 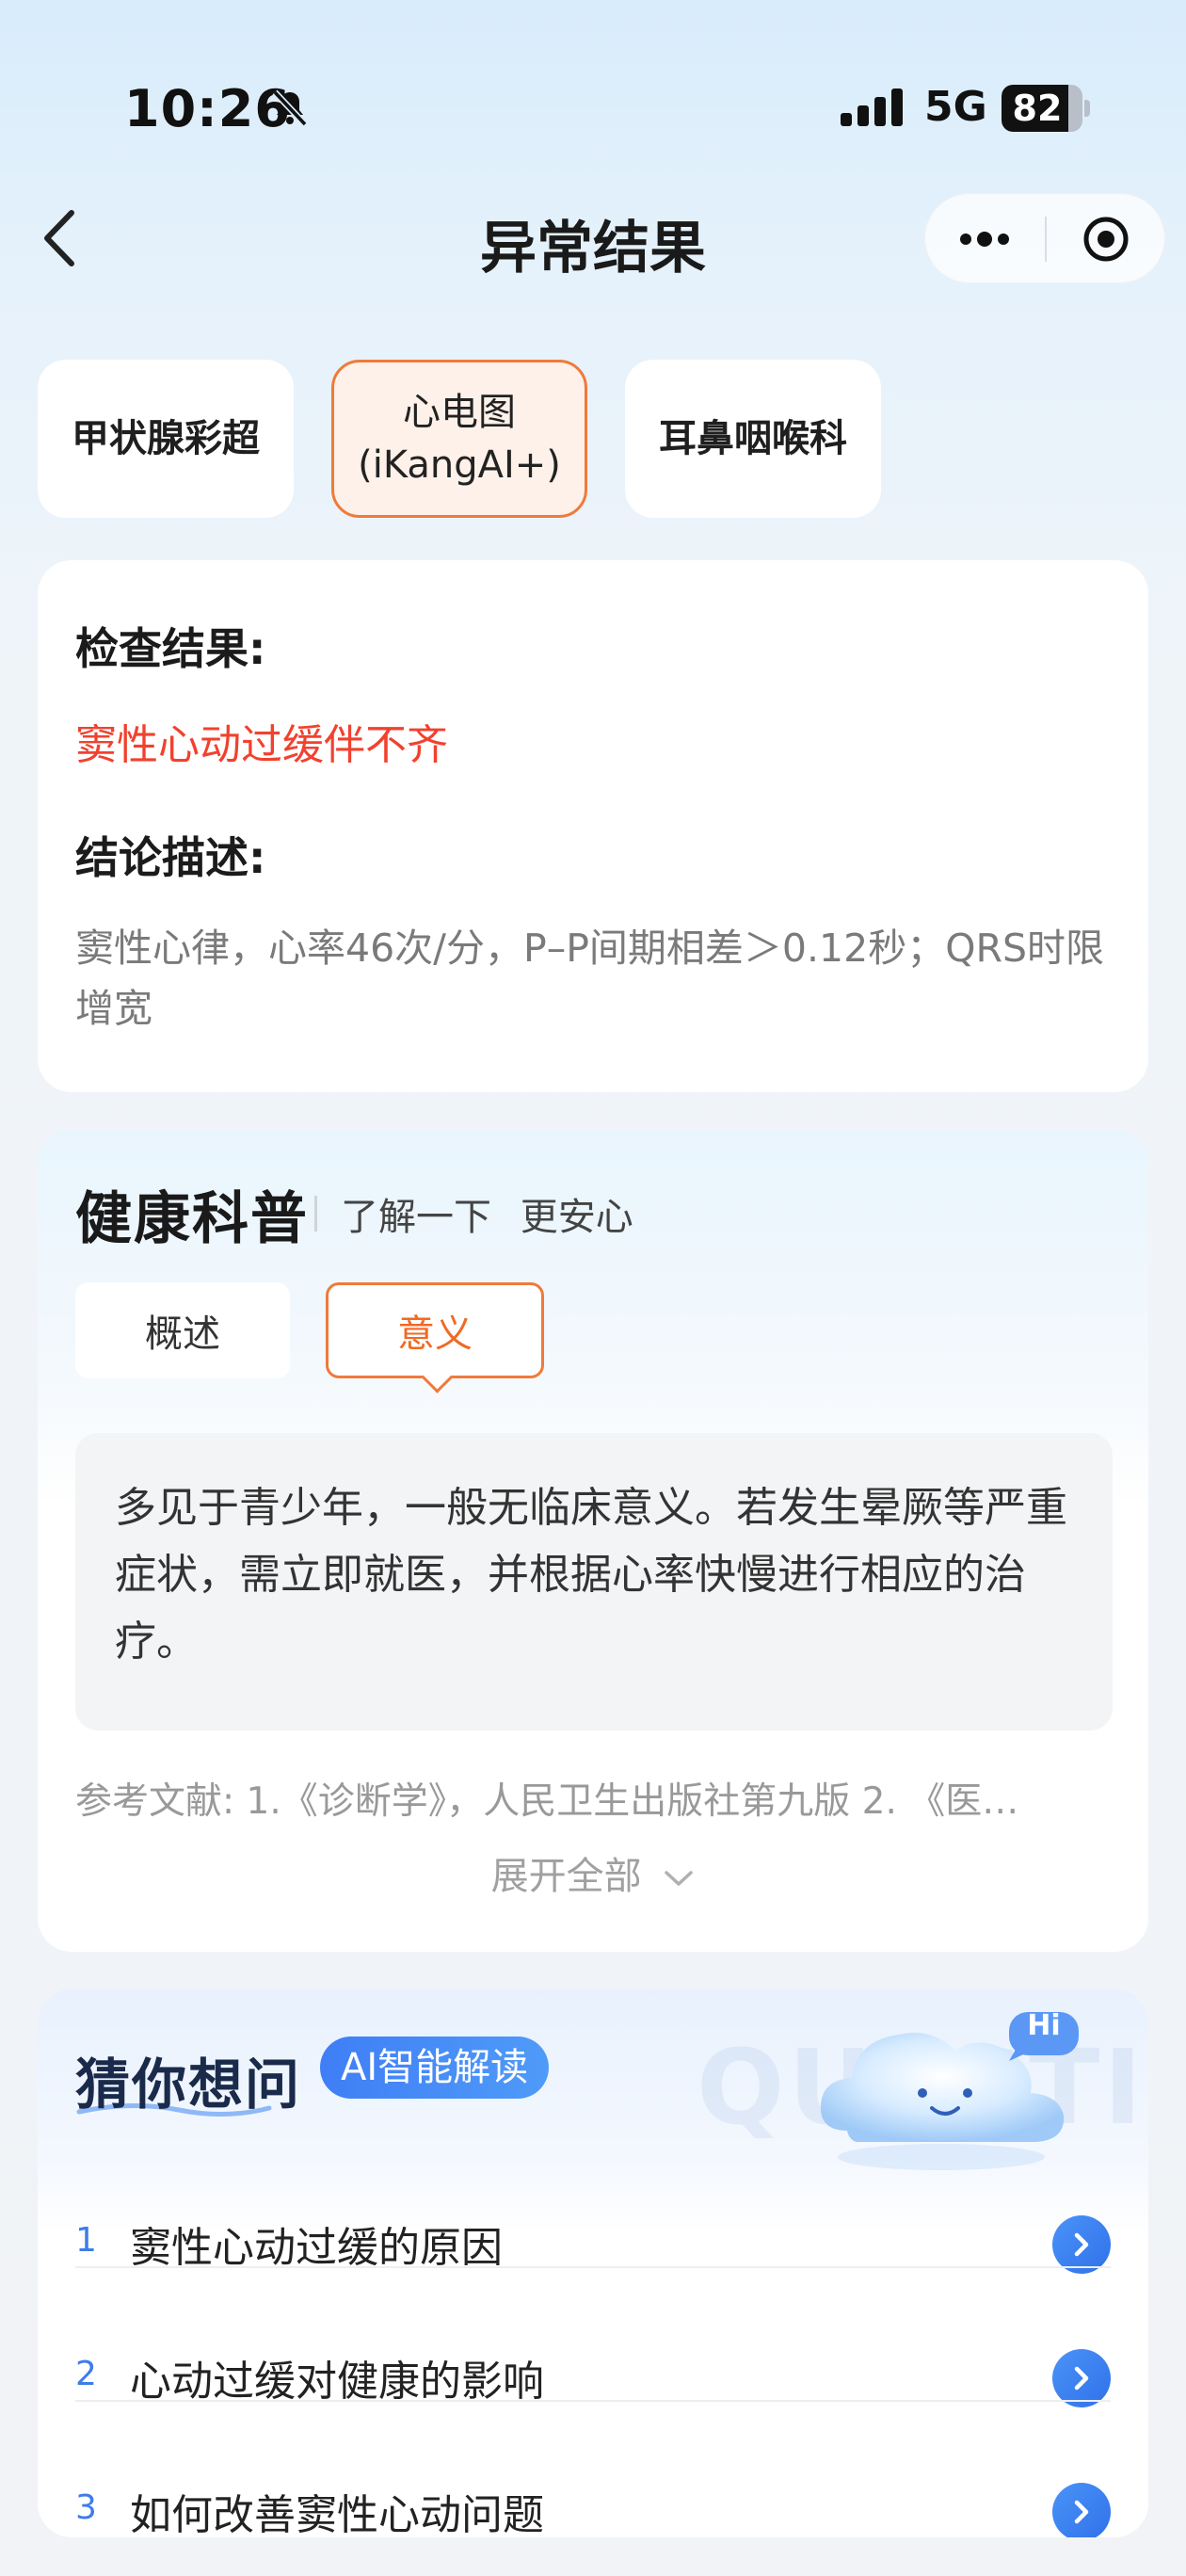 I want to click on tab-meaning-label: 意义, so click(x=435, y=1334).